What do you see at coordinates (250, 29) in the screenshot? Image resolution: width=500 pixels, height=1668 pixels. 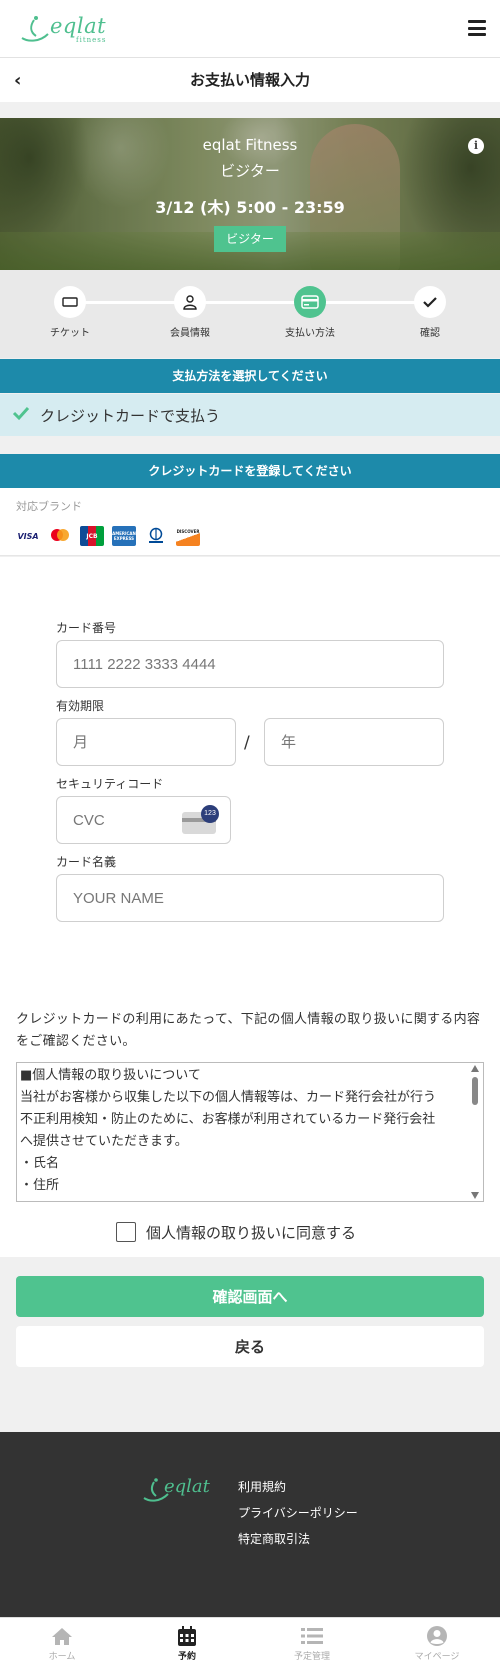 I see `app-header: eqlat fitness` at bounding box center [250, 29].